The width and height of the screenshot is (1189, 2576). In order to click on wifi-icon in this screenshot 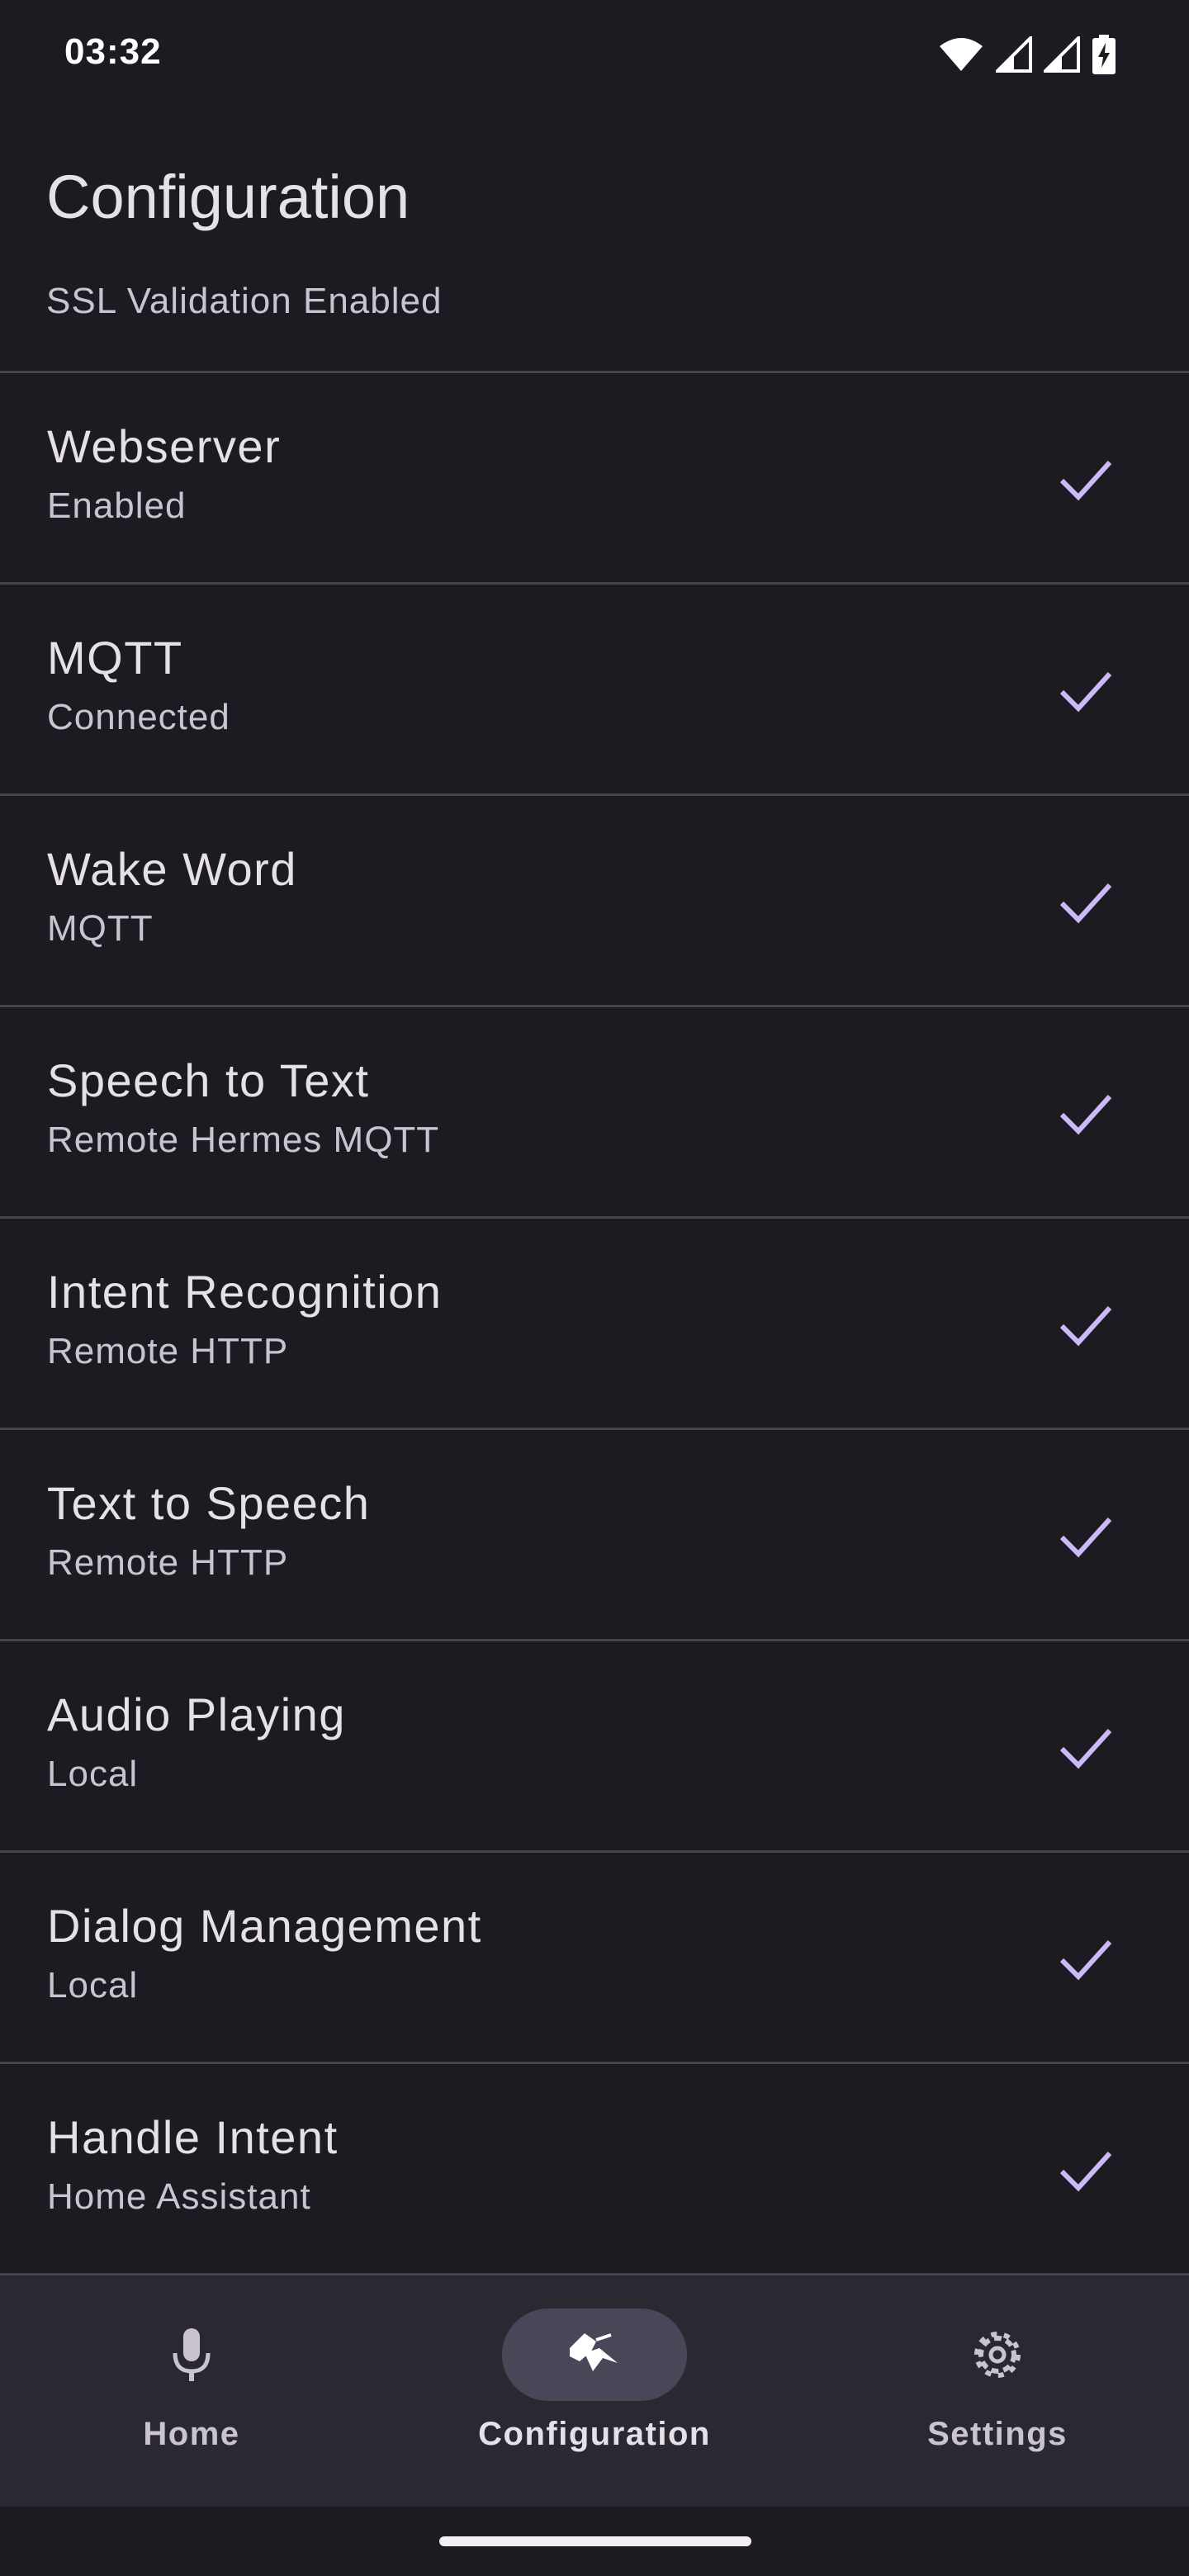, I will do `click(961, 54)`.